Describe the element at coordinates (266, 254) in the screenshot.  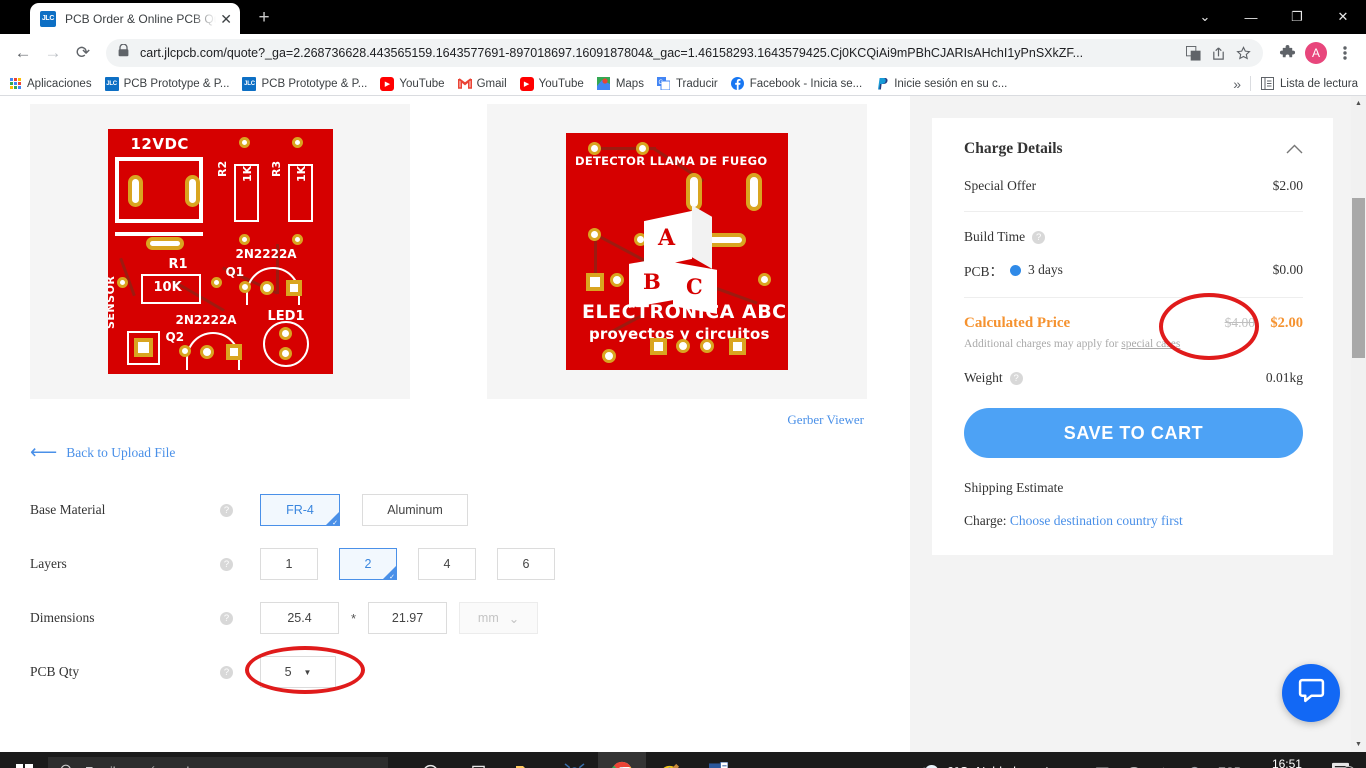
I see `silk-q1-part: 2N2222A` at that location.